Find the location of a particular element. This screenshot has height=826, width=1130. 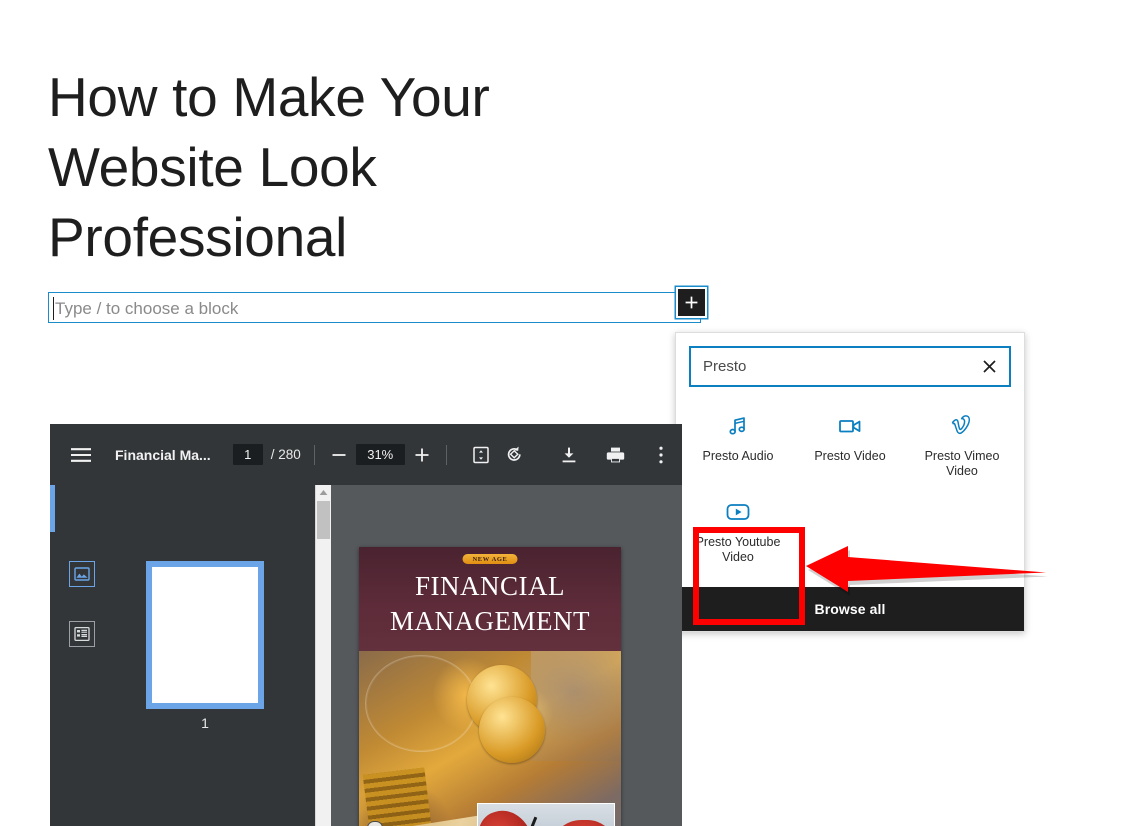

pdf-sidebar: 1 is located at coordinates (190, 655).